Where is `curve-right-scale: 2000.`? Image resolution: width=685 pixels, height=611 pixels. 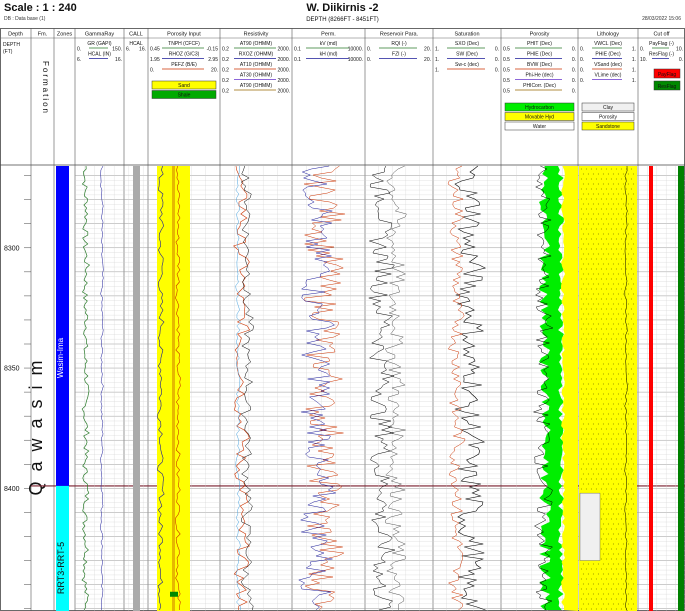 curve-right-scale: 2000. is located at coordinates (283, 92).